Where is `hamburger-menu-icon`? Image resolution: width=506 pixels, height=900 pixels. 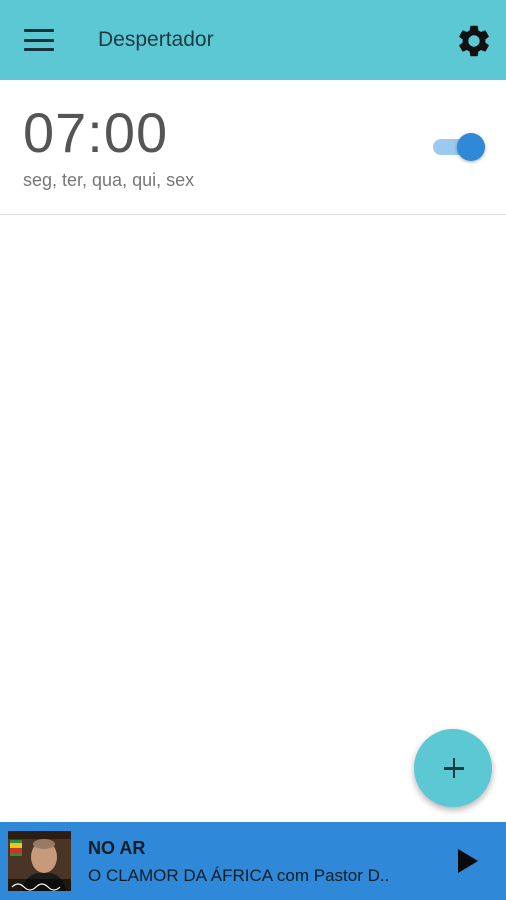
hamburger-menu-icon is located at coordinates (39, 40).